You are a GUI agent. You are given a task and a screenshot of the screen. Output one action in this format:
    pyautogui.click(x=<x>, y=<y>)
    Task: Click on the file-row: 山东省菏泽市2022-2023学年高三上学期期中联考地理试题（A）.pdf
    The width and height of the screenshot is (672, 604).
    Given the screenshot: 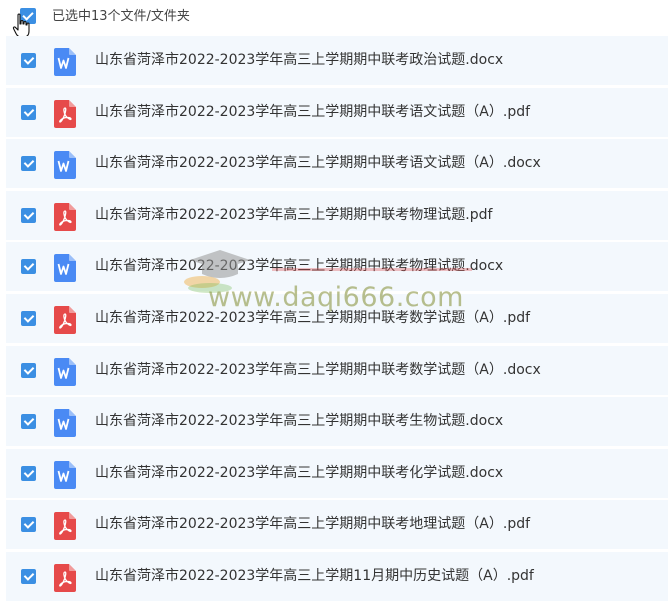 What is the action you would take?
    pyautogui.click(x=337, y=525)
    